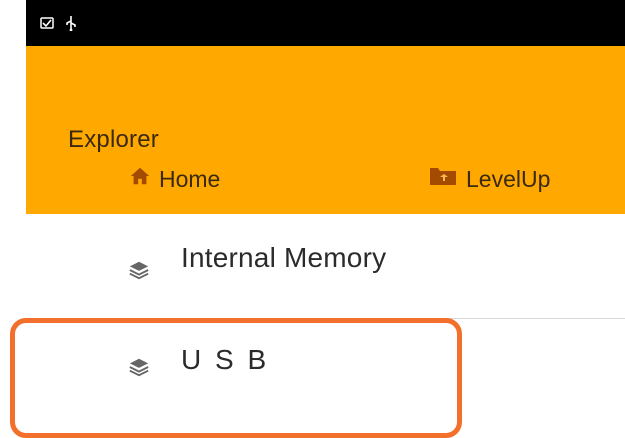 This screenshot has width=625, height=438. I want to click on header-nav: Home LevelUp, so click(325, 179).